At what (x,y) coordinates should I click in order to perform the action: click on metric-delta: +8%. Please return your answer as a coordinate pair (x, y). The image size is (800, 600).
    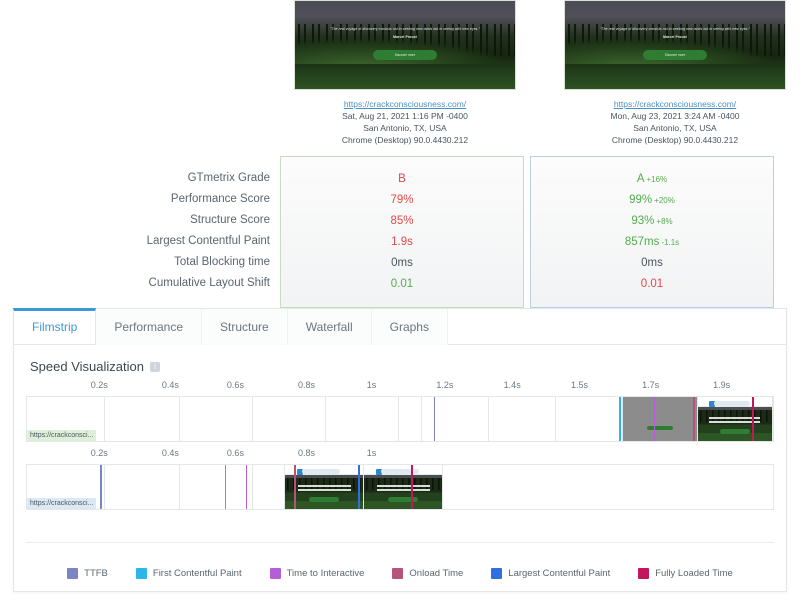
    Looking at the image, I should click on (664, 221).